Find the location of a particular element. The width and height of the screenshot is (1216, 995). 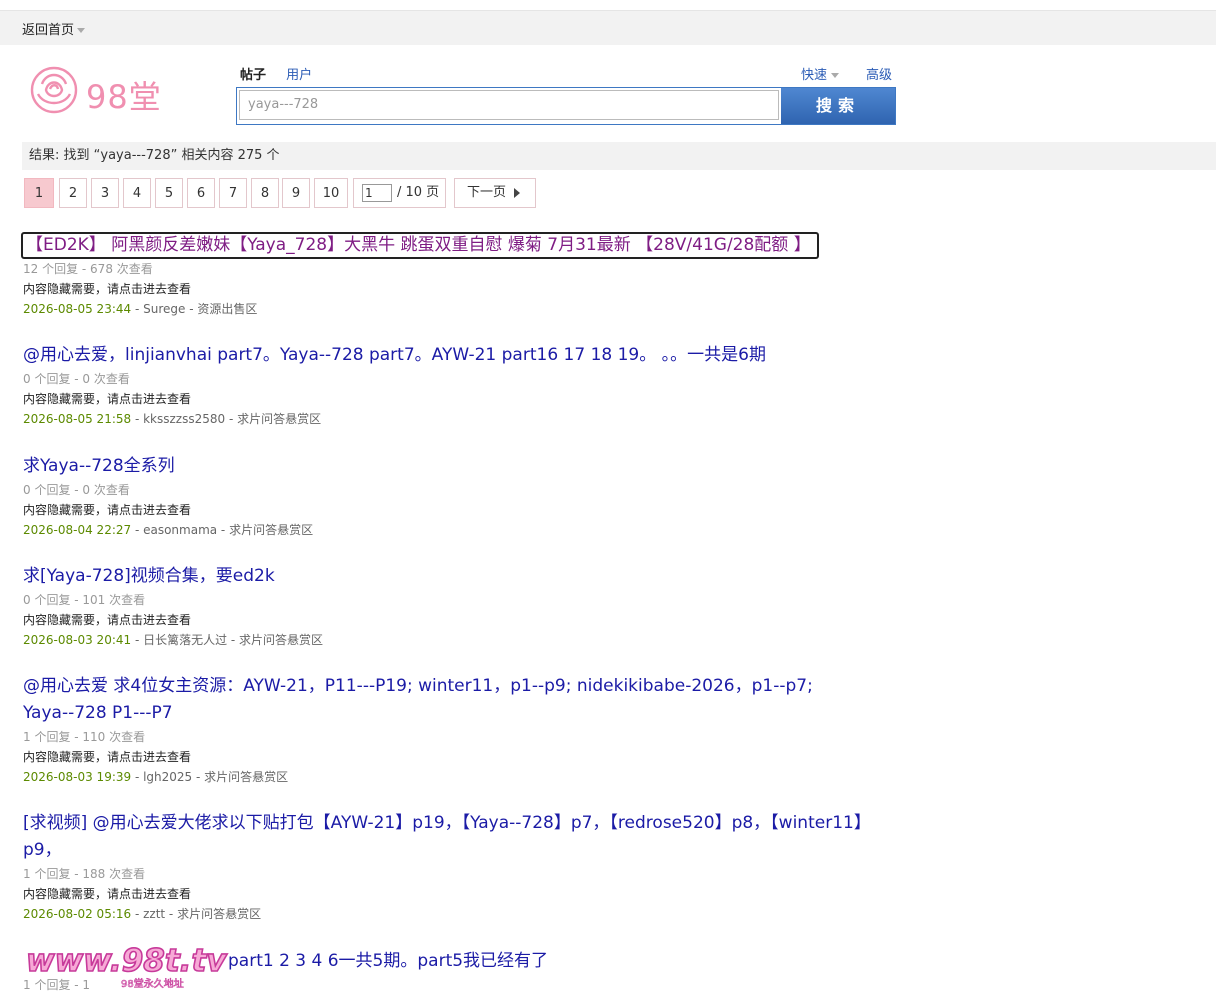

result-info: 2026-08-04 22:27 - easonmama - 求片问答悬赏区 is located at coordinates (443, 530).